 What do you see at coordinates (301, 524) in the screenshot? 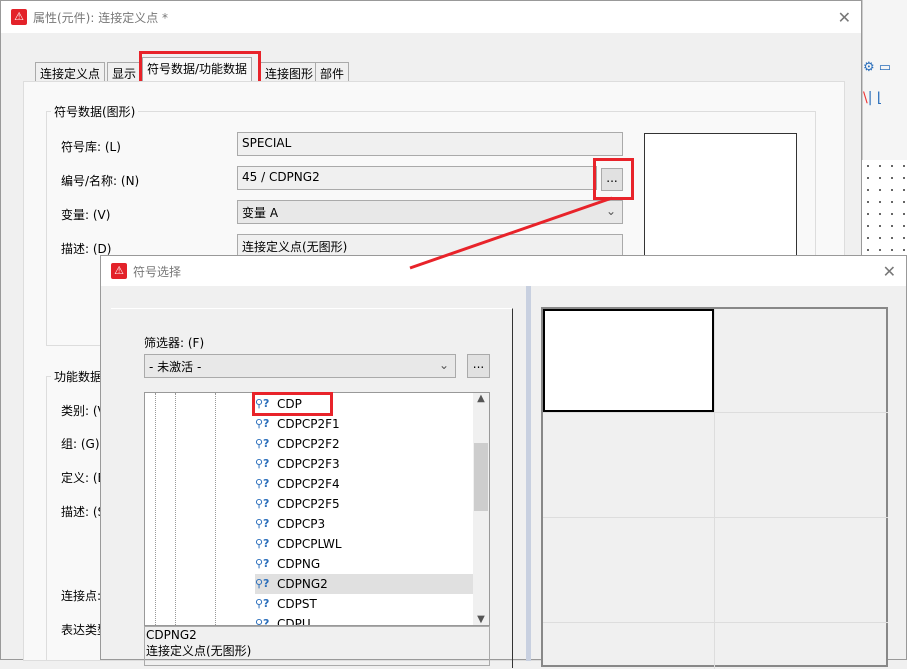
I see `tree-item-label: CDPCP3` at bounding box center [301, 524].